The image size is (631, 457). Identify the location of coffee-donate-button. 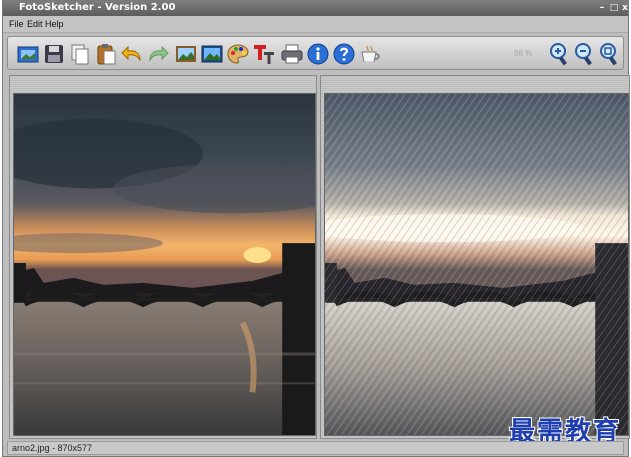
(370, 54).